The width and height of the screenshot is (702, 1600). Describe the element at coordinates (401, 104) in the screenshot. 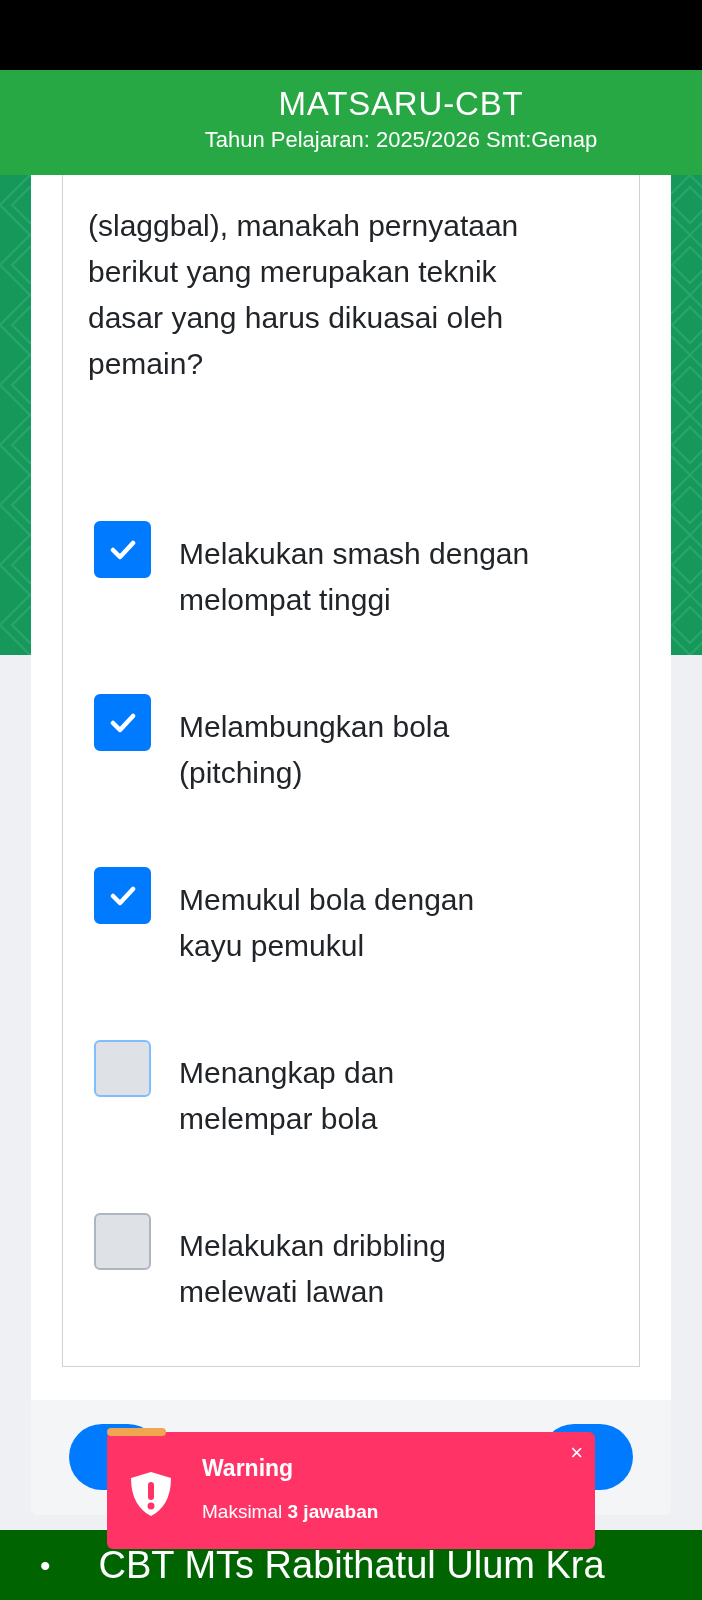

I see `app-title: MATSARU-CBT` at that location.